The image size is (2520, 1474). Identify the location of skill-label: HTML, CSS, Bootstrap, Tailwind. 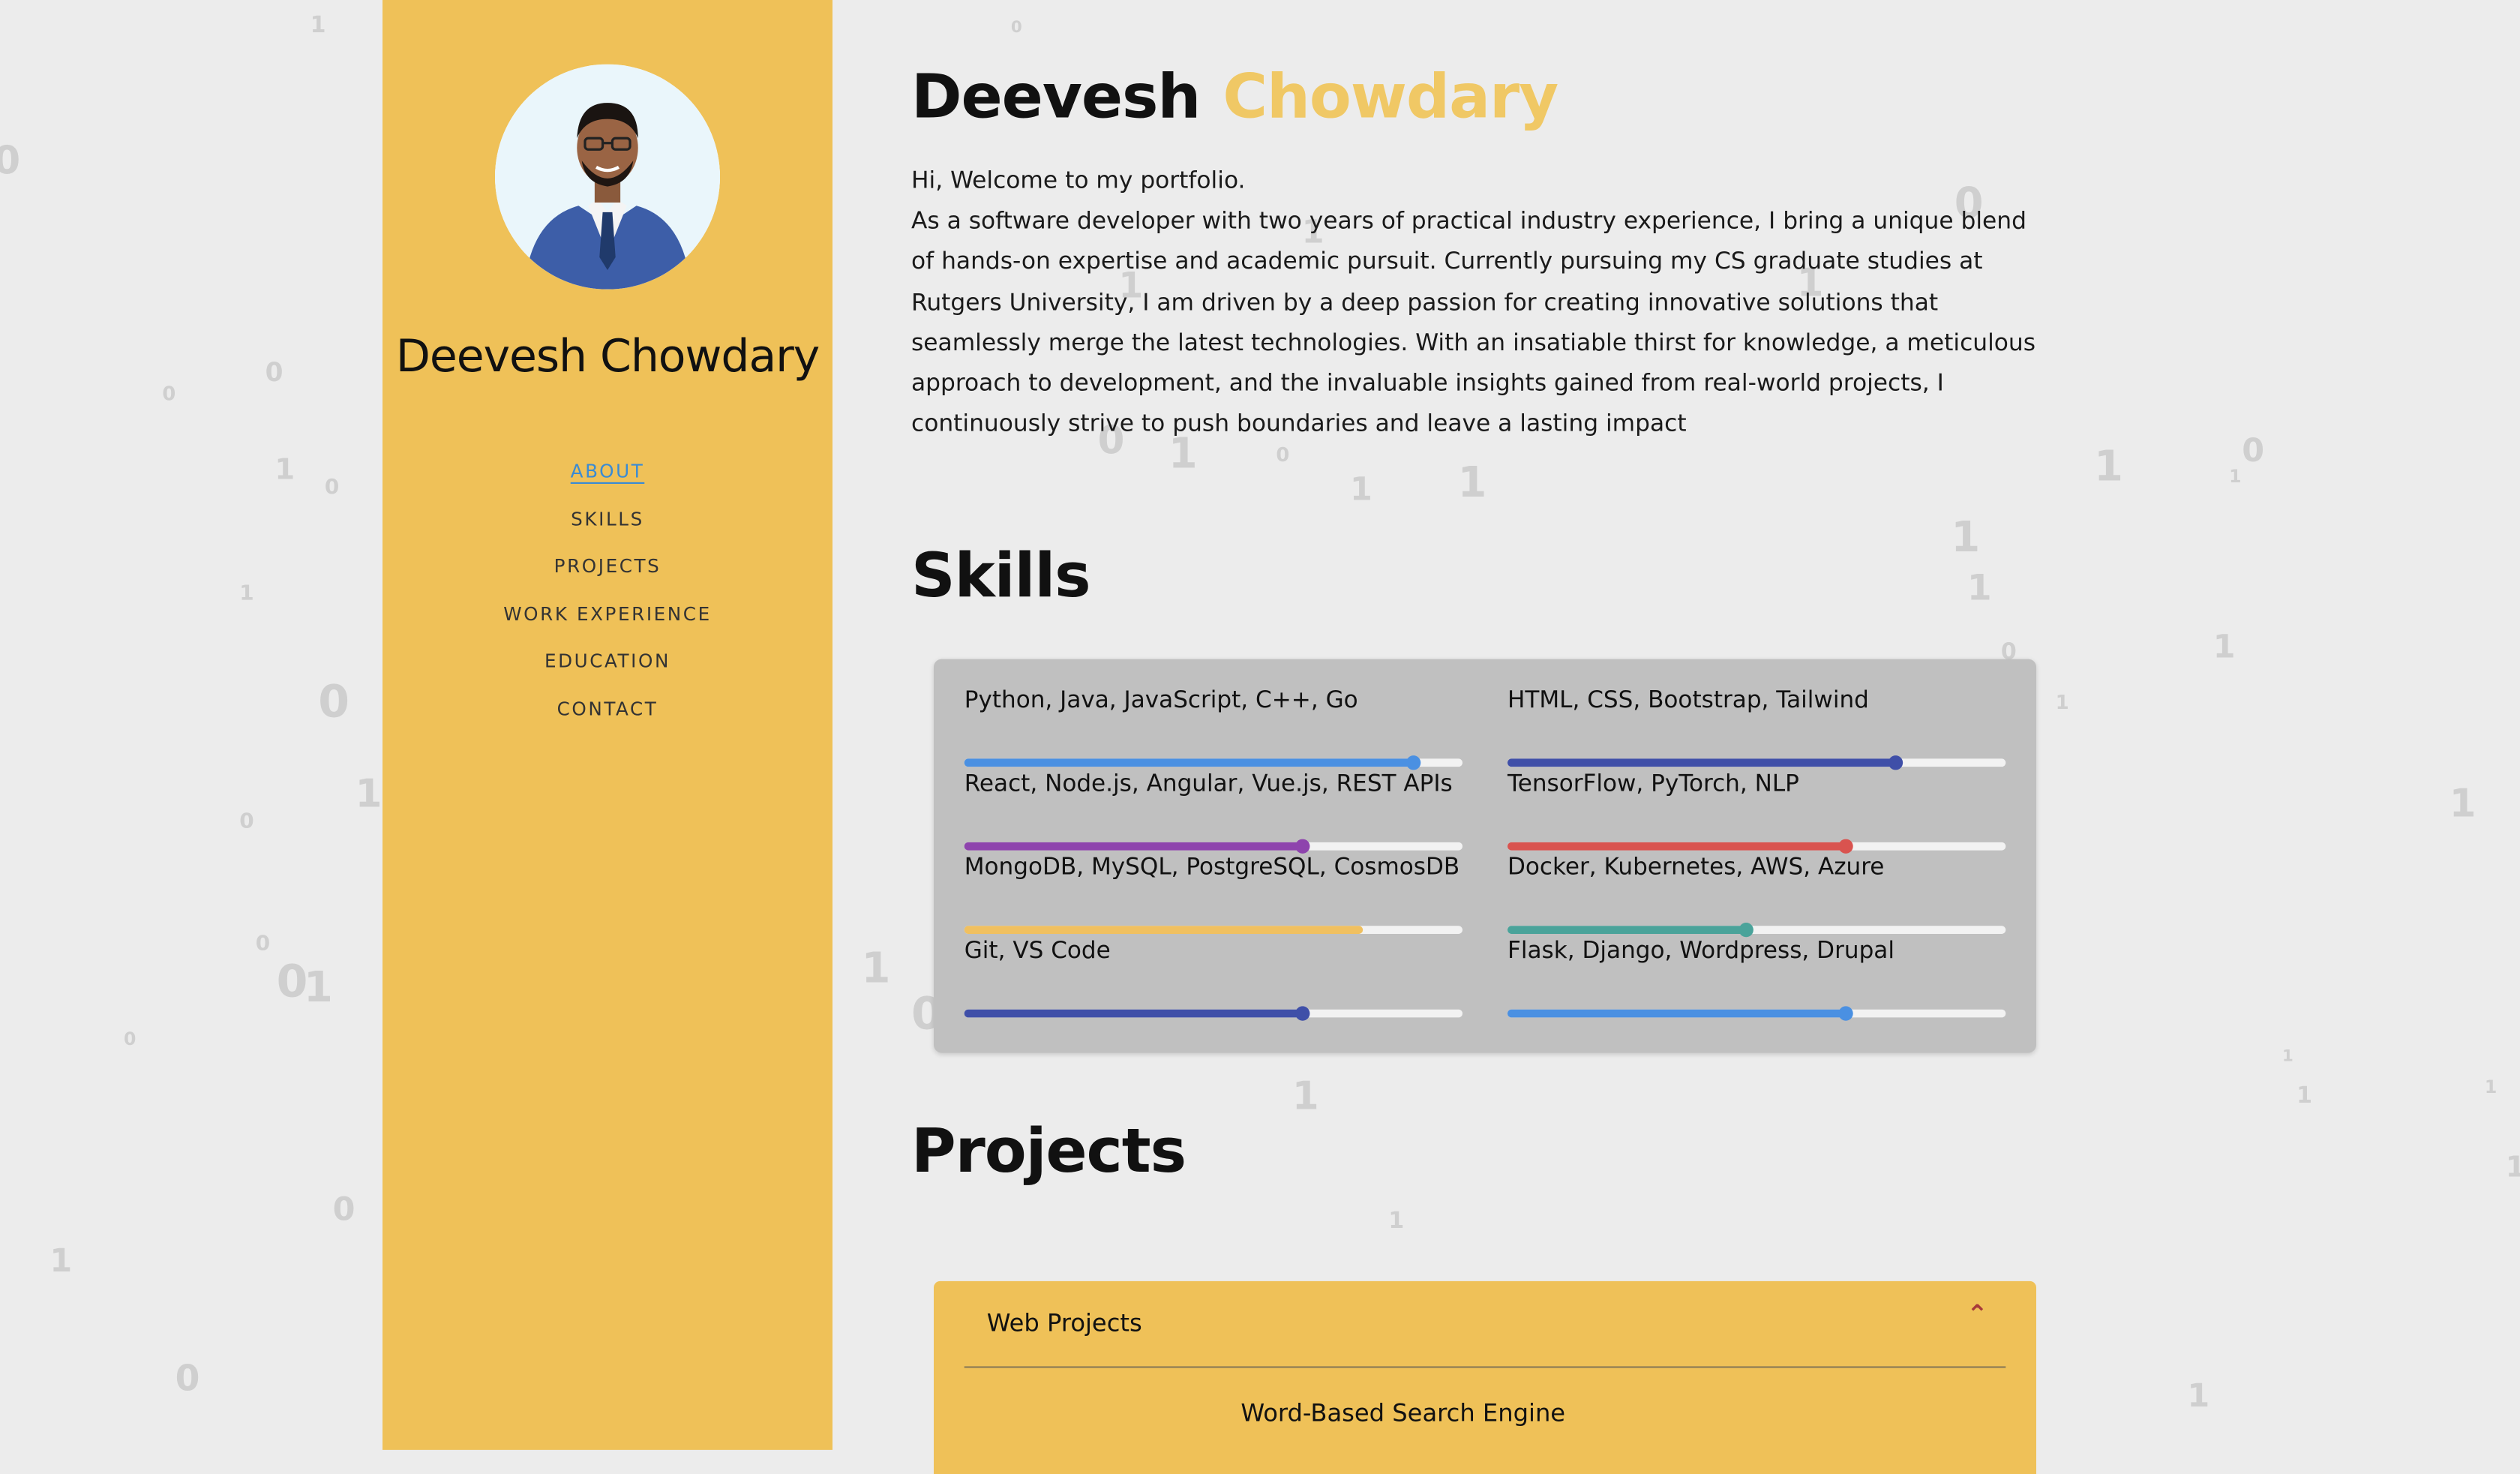
(1688, 701).